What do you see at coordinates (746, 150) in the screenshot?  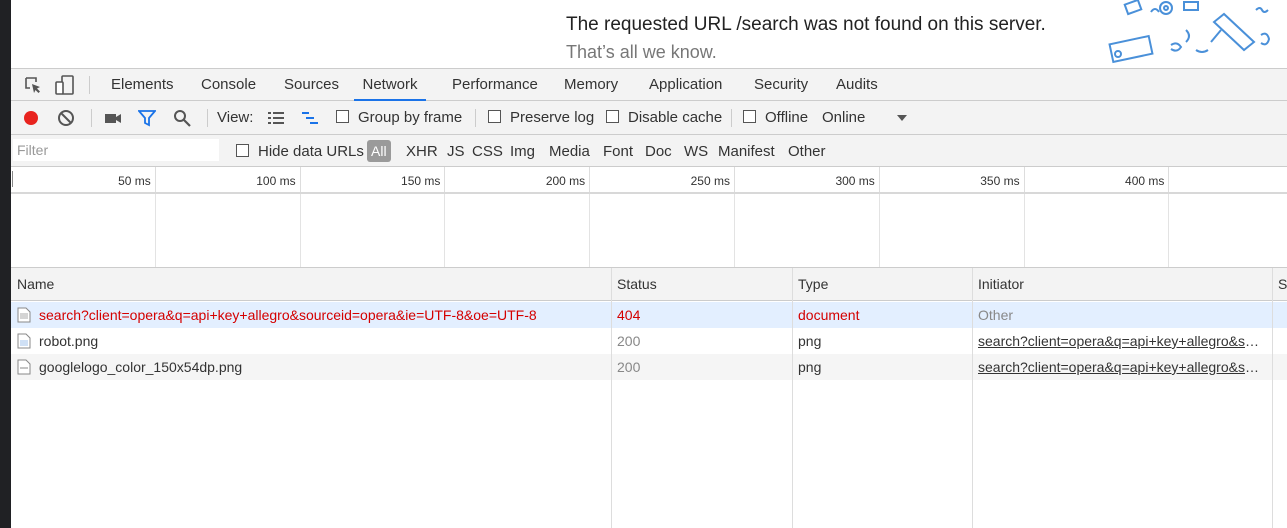 I see `filter-type-manifest: Manifest` at bounding box center [746, 150].